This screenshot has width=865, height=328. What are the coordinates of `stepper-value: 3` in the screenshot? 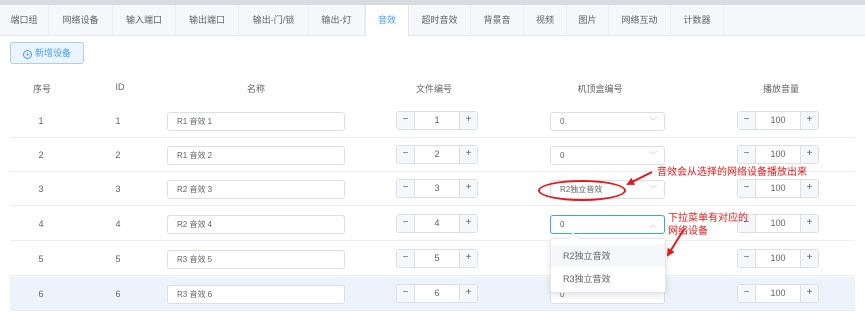 It's located at (437, 188).